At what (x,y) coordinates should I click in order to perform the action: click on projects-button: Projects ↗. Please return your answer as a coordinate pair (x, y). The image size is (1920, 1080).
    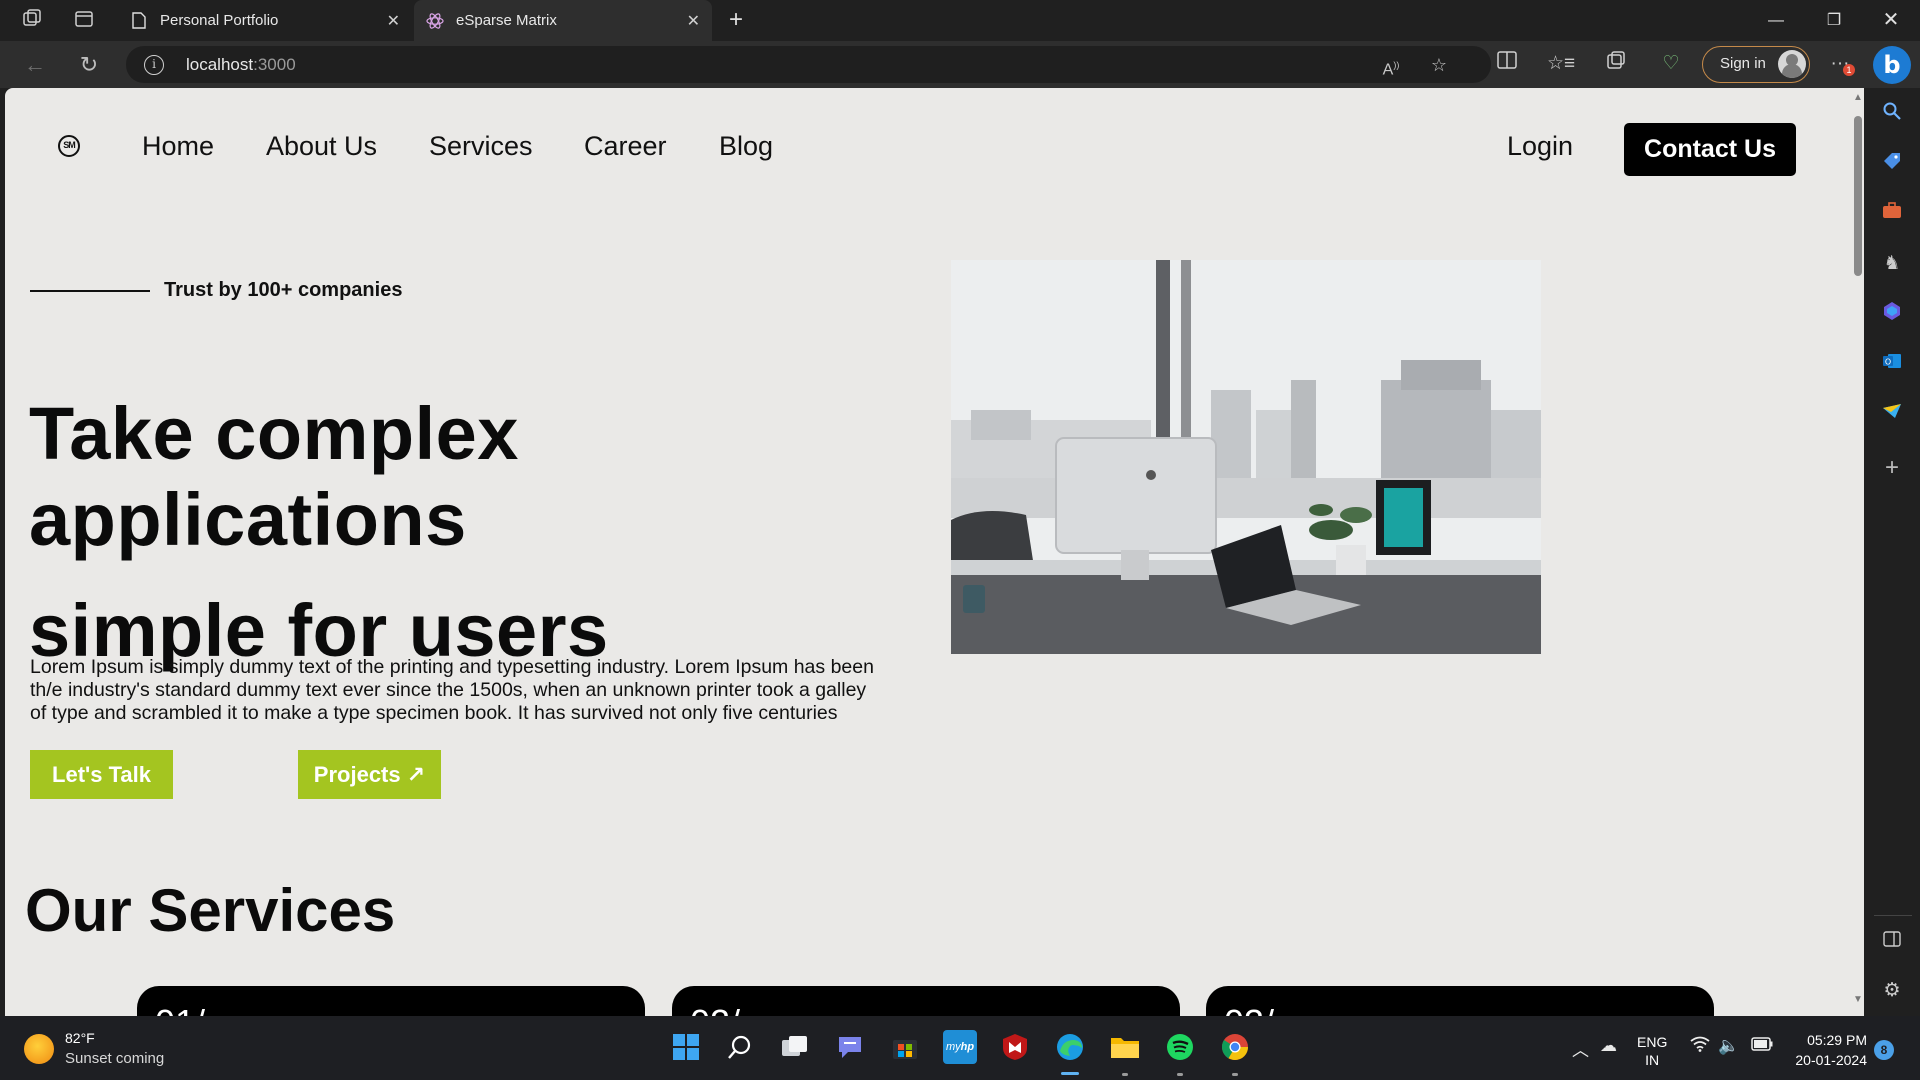
    Looking at the image, I should click on (369, 774).